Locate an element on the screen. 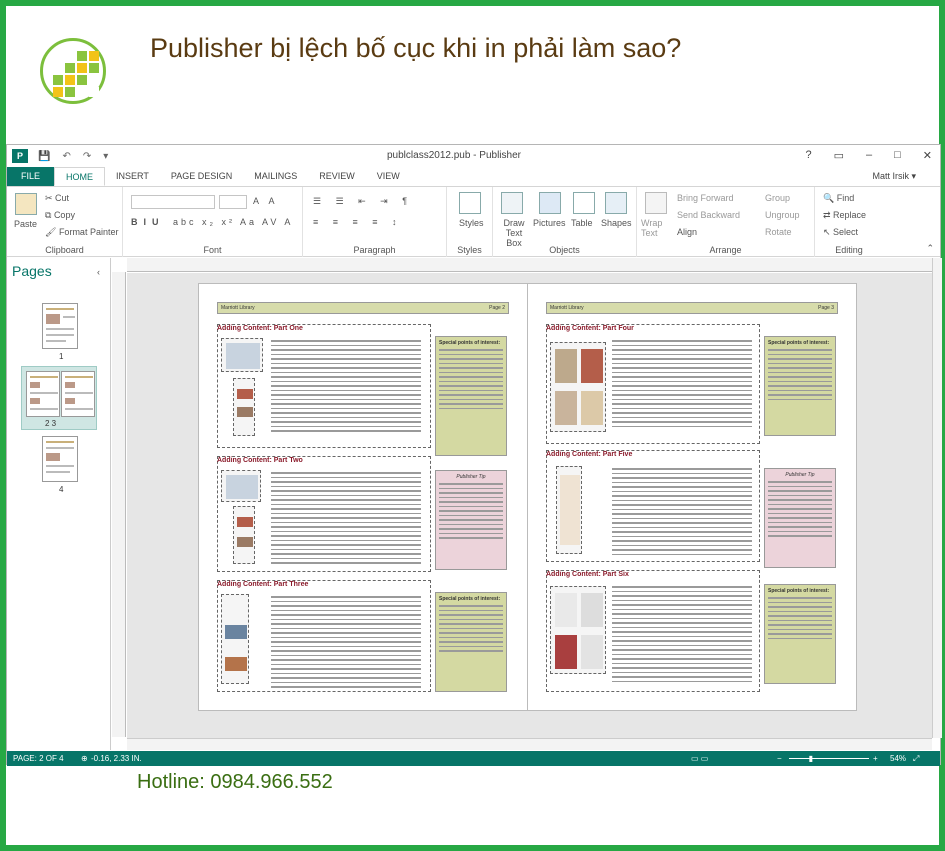 This screenshot has height=851, width=945. select-label: Select is located at coordinates (846, 232).